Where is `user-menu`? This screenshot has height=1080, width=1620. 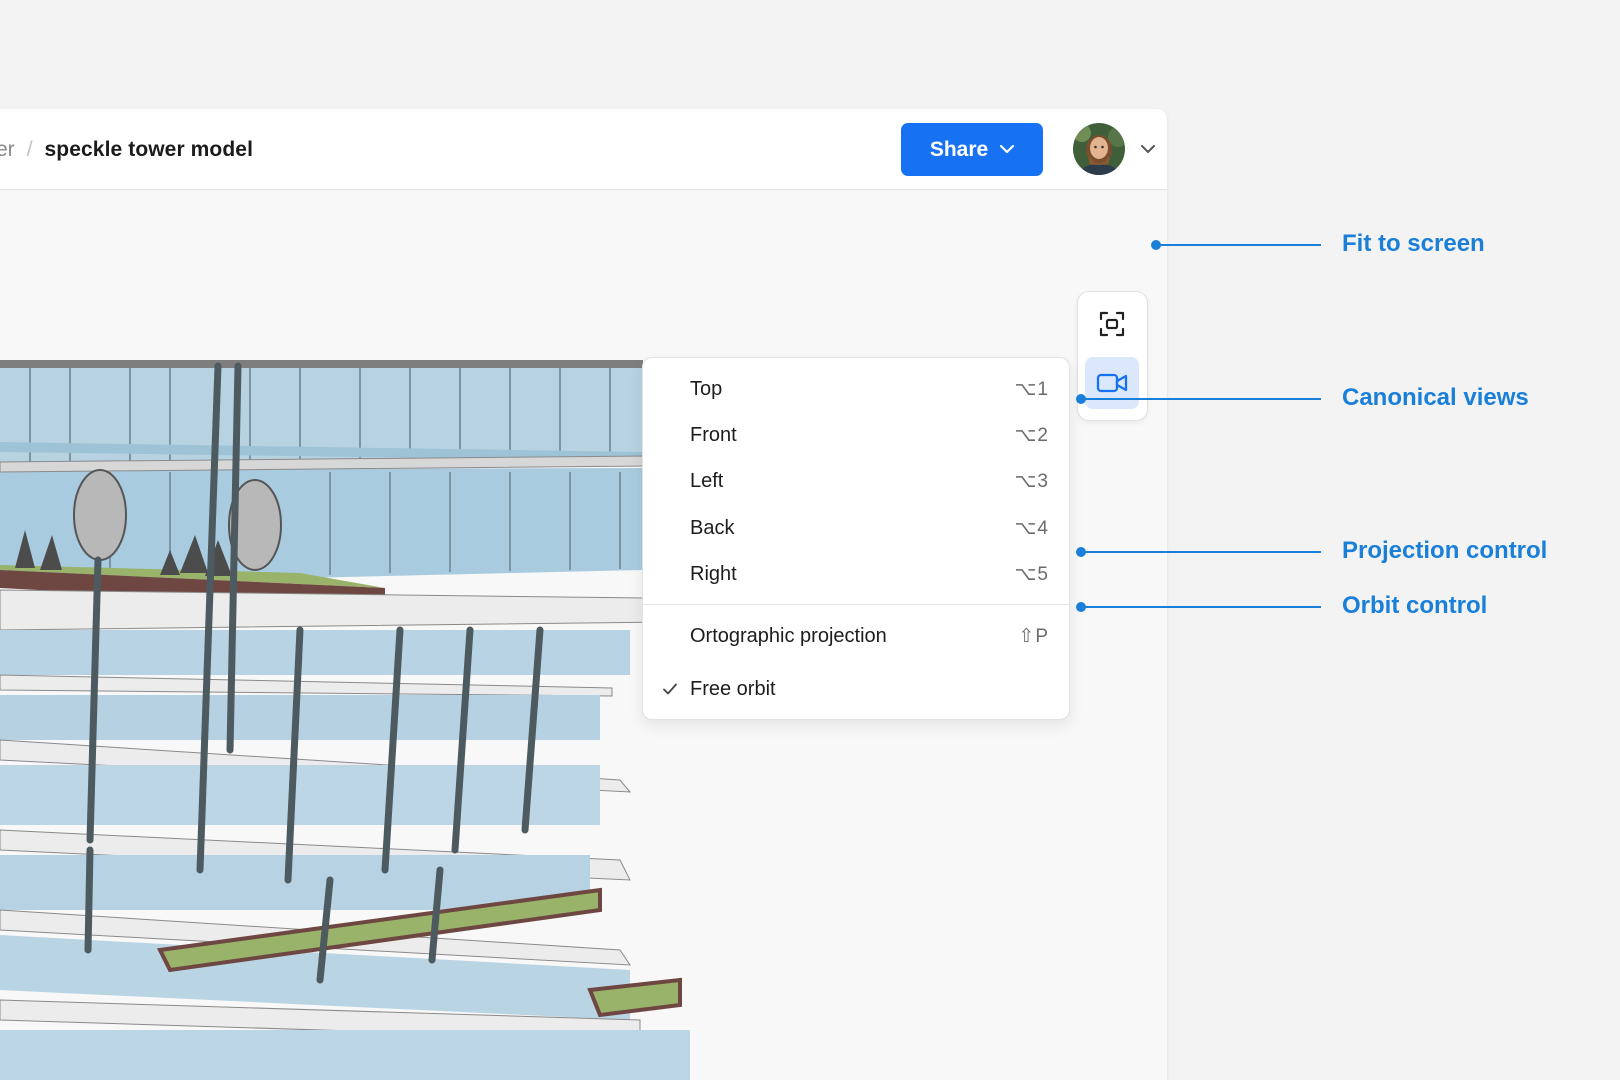
user-menu is located at coordinates (1114, 149).